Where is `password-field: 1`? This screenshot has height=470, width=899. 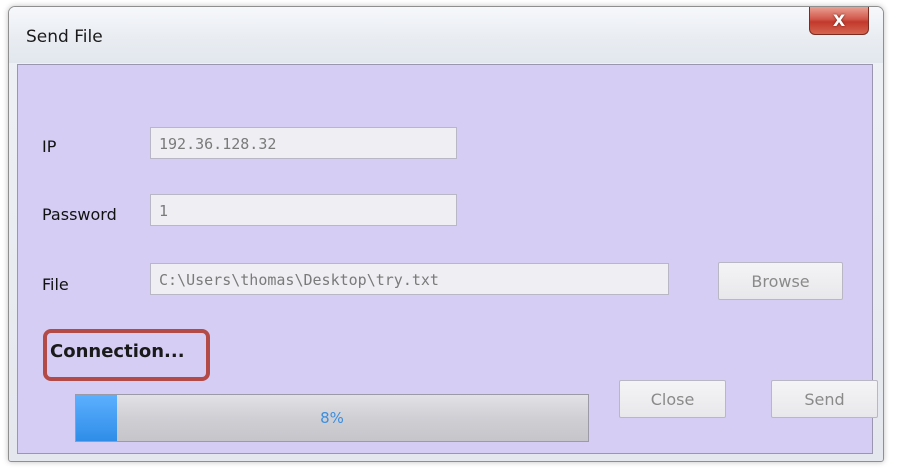 password-field: 1 is located at coordinates (303, 210).